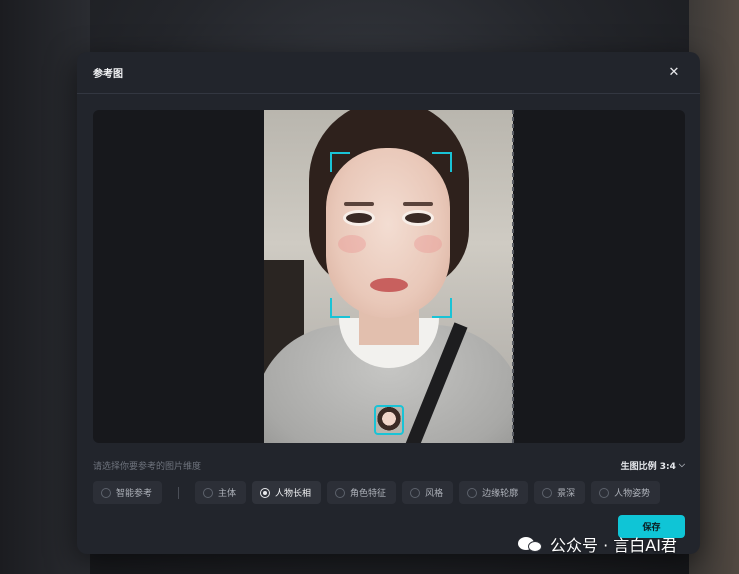 Image resolution: width=739 pixels, height=574 pixels. I want to click on option-label: 人物姿势, so click(632, 494).